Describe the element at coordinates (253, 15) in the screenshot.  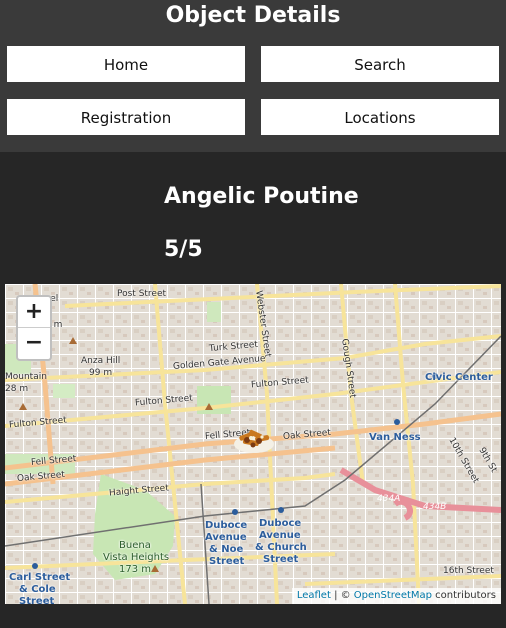
I see `page-title: Object Details` at that location.